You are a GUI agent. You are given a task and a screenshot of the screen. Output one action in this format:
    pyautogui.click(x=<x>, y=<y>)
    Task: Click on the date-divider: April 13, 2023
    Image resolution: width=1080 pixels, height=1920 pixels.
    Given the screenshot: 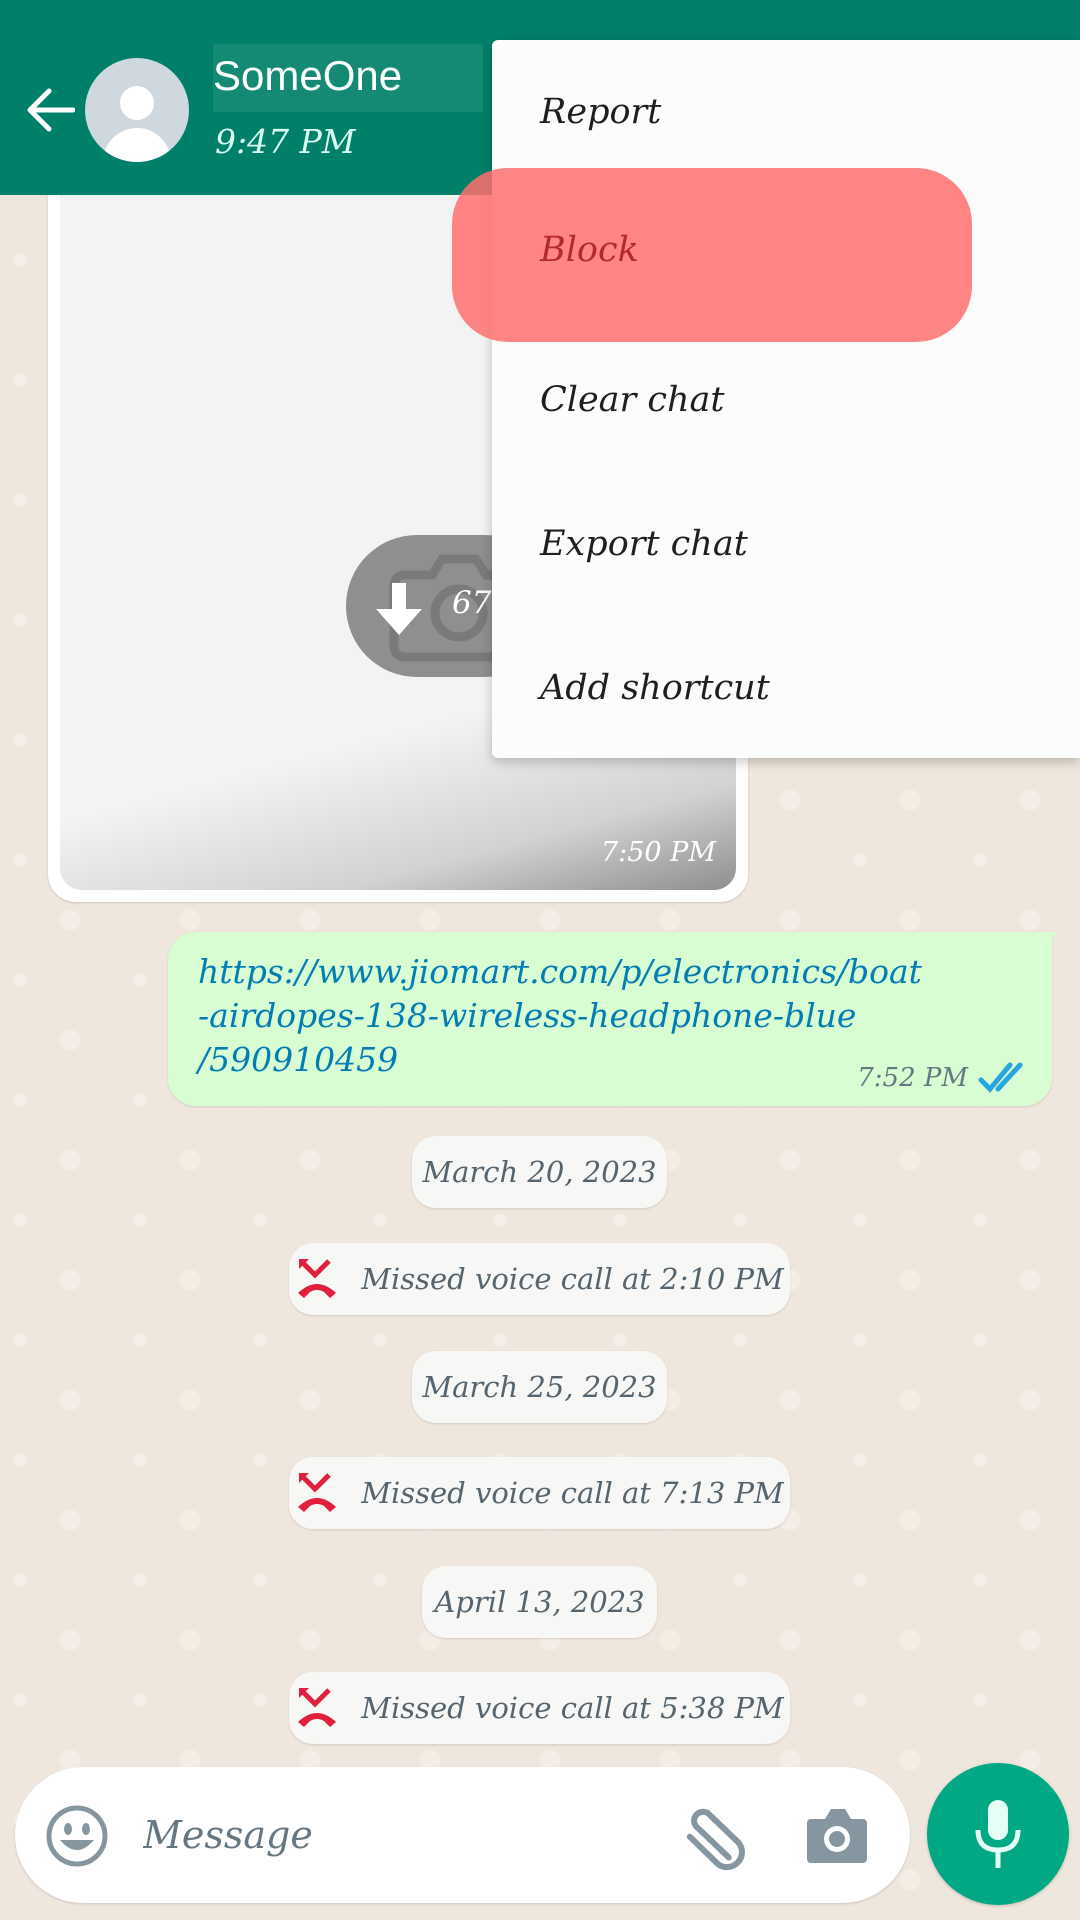 What is the action you would take?
    pyautogui.click(x=539, y=1602)
    